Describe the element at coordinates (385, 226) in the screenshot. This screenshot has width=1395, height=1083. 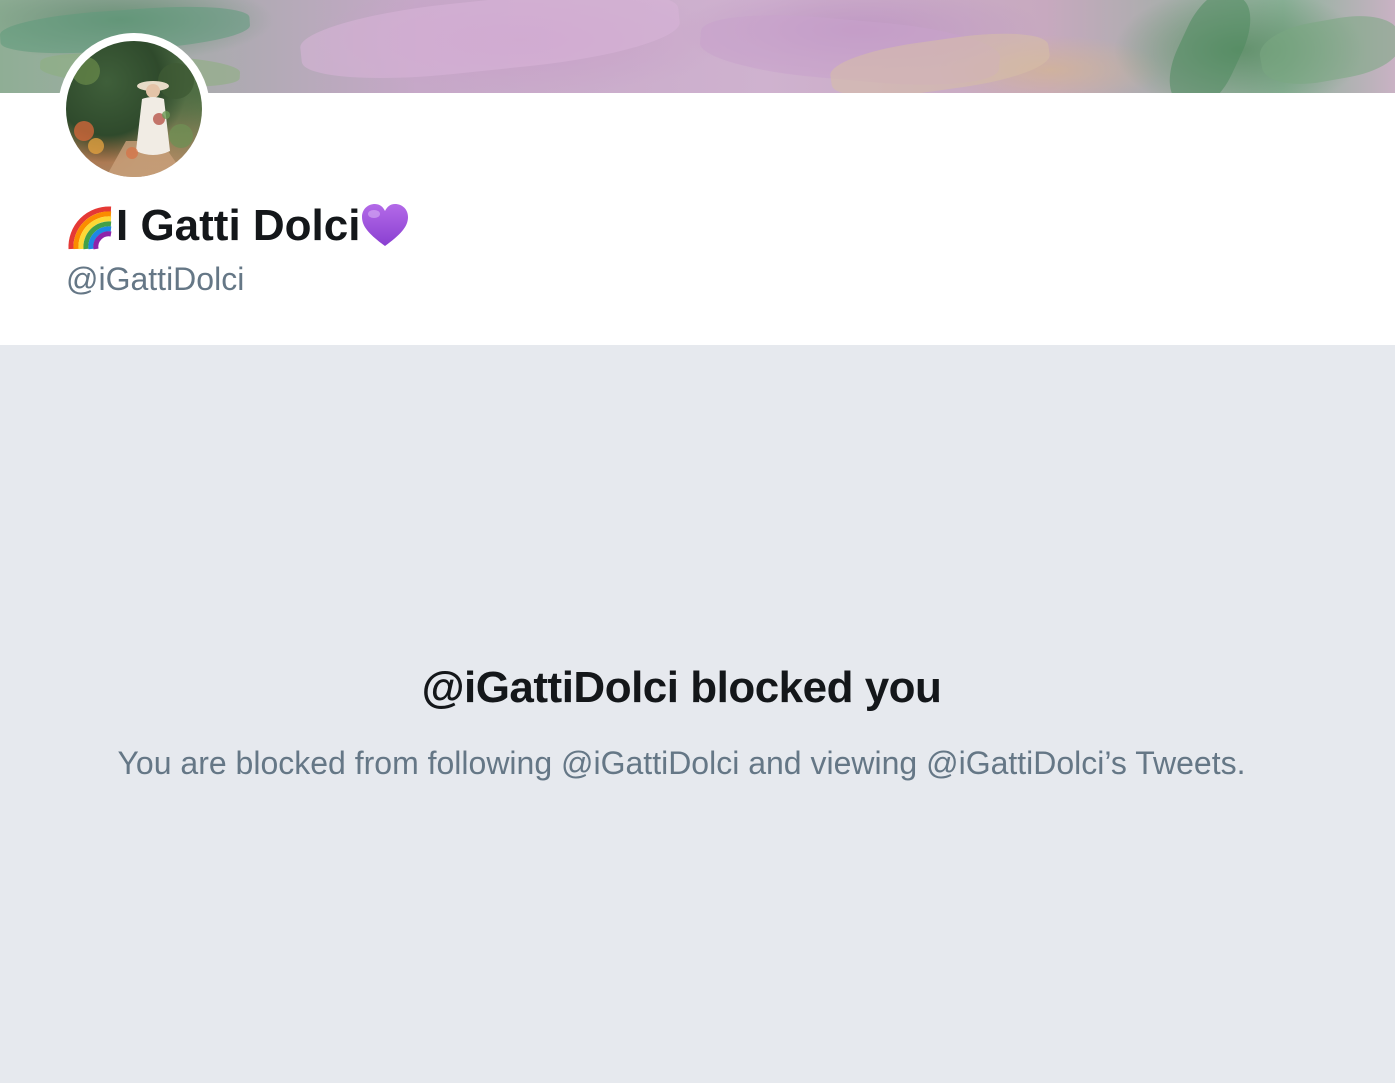
I see `purple-heart-icon` at that location.